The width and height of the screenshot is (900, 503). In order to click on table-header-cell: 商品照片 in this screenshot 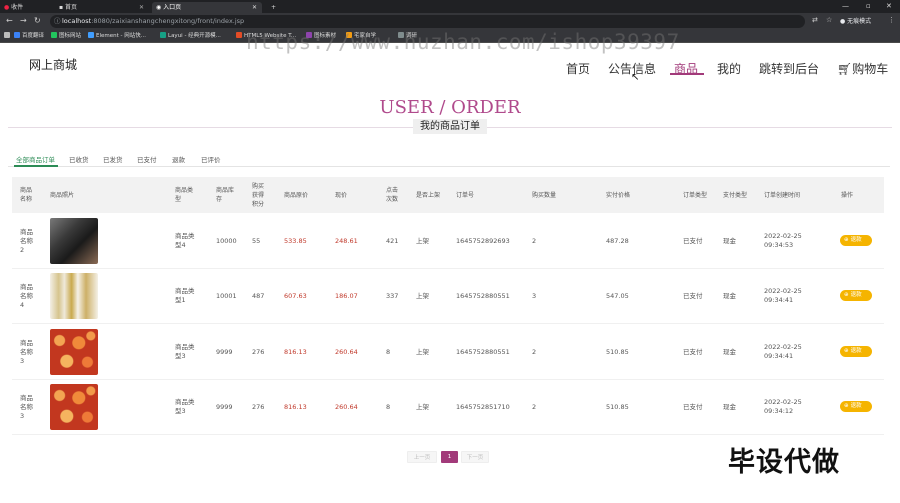, I will do `click(62, 195)`.